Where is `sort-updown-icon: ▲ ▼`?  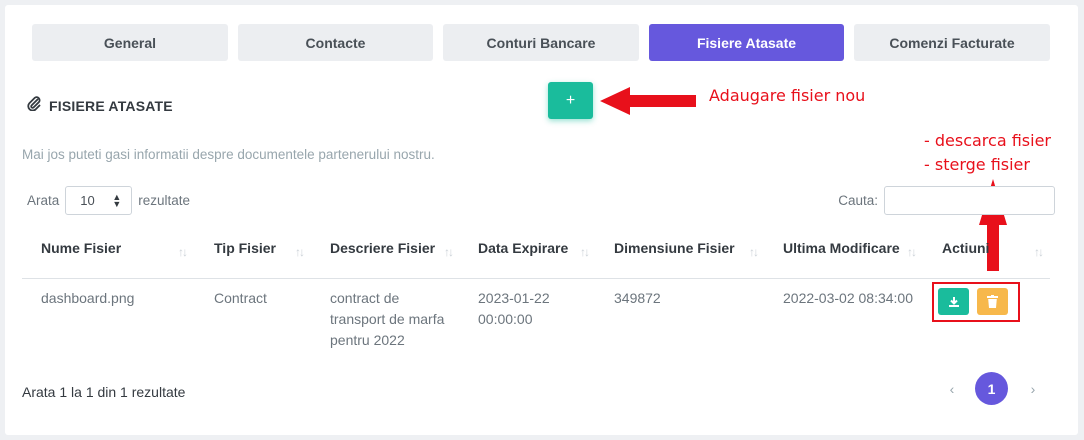
sort-updown-icon: ▲ ▼ is located at coordinates (117, 200).